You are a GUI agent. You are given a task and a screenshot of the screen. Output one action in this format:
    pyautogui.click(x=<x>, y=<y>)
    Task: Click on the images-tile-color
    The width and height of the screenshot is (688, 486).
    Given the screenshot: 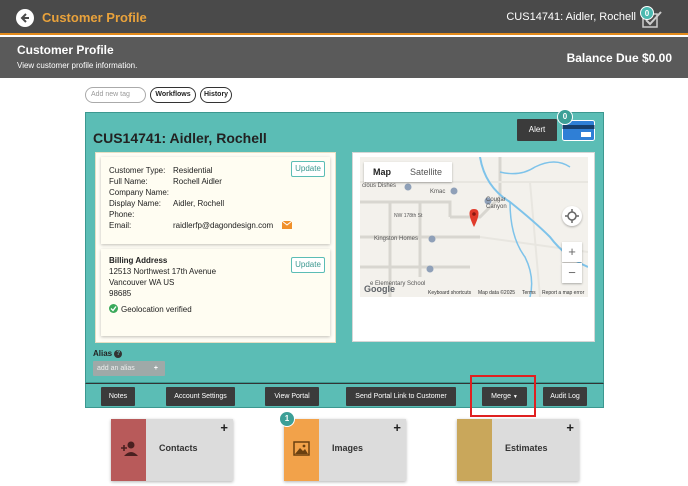 What is the action you would take?
    pyautogui.click(x=301, y=450)
    